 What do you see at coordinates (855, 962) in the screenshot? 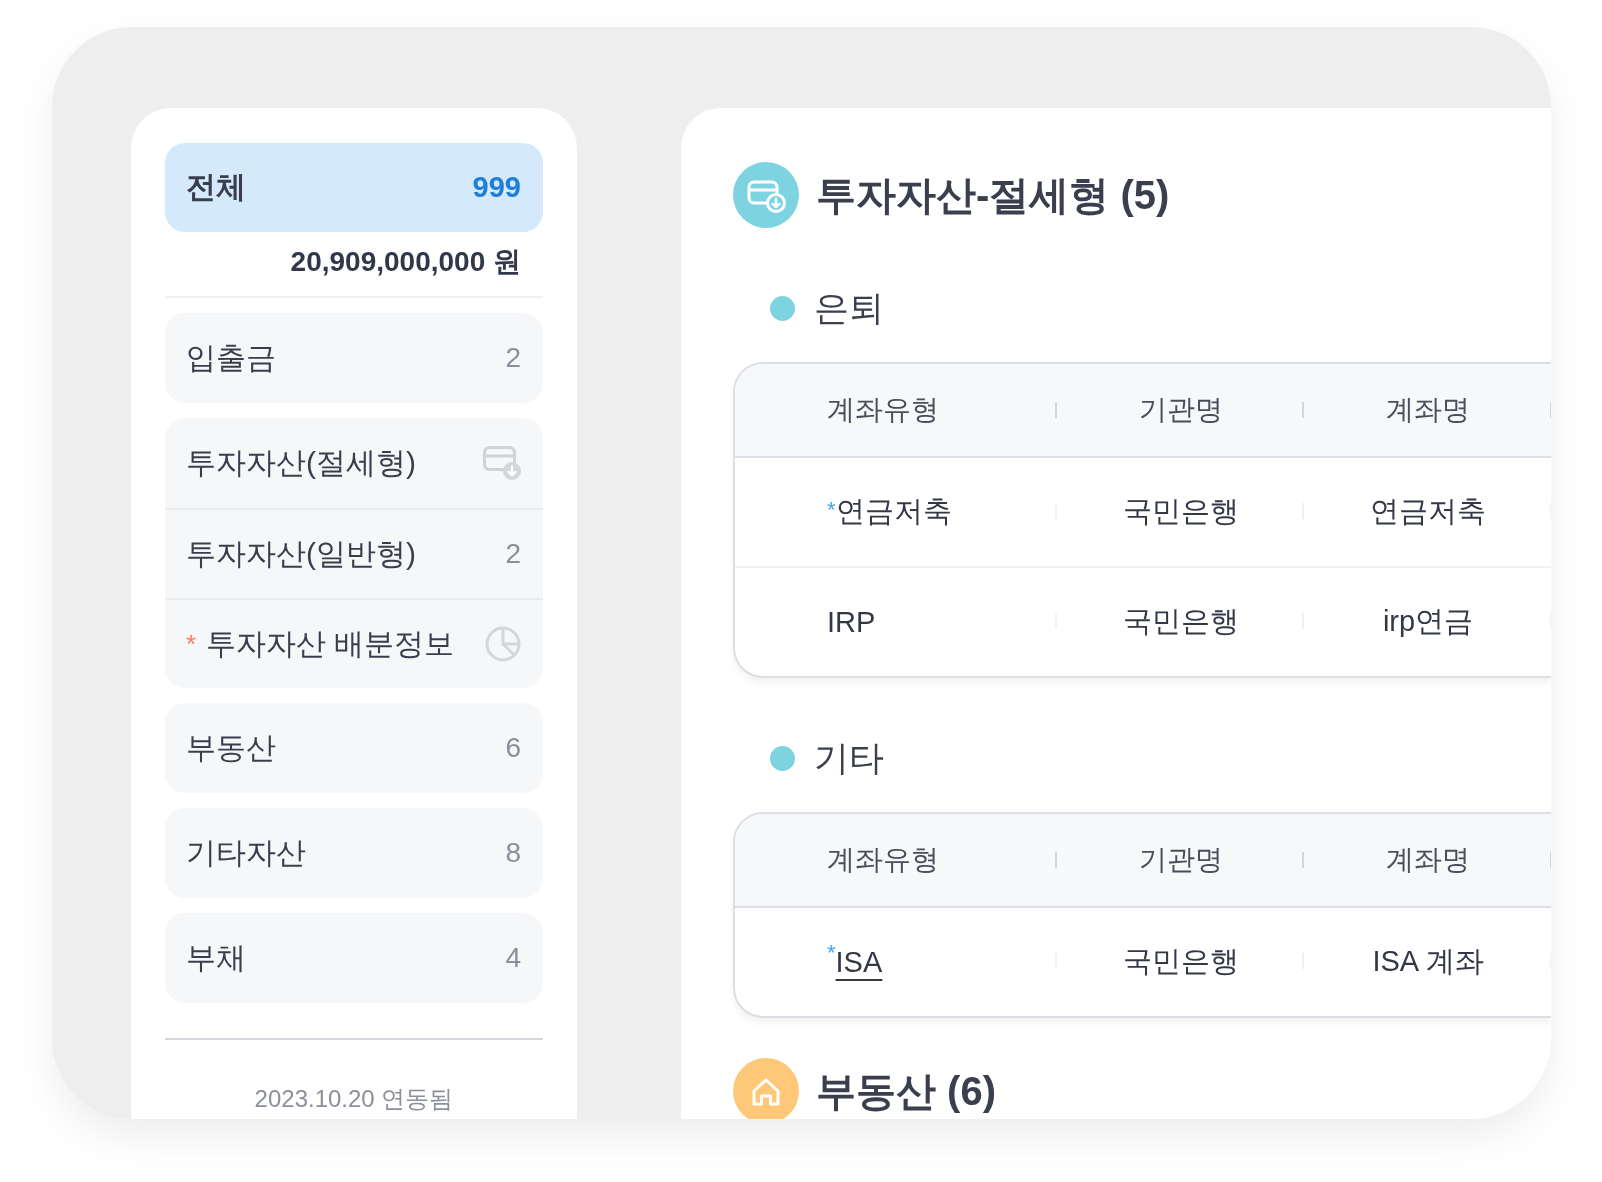
I see `account-link: $^{*}$ISA` at bounding box center [855, 962].